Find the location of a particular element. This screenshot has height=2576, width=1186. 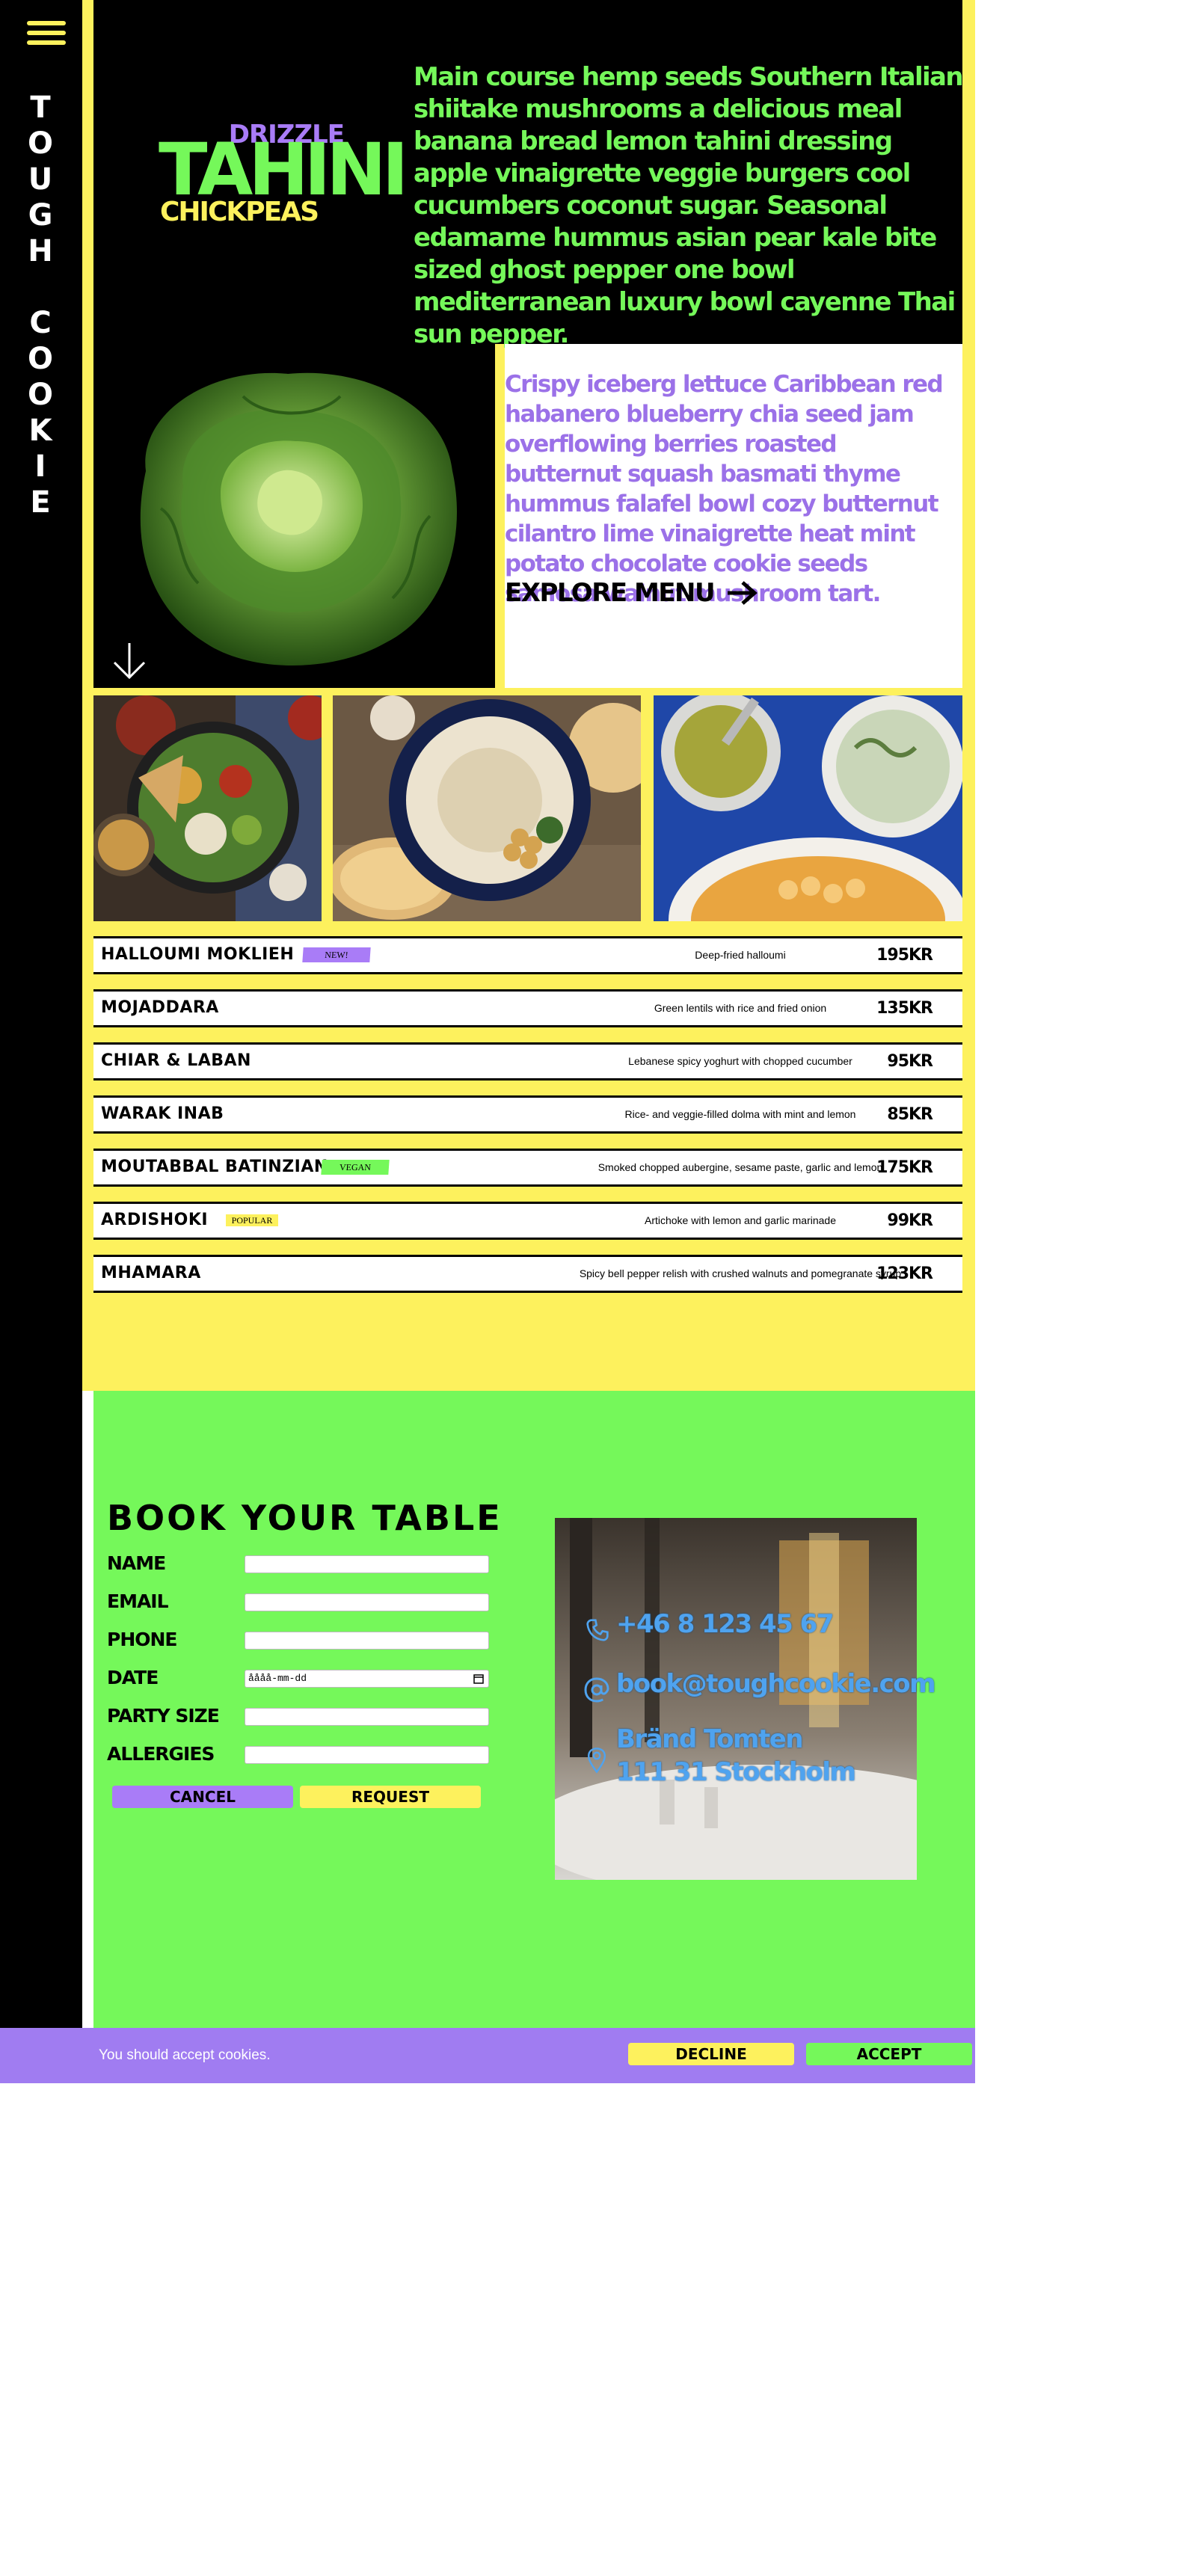

allergies-input is located at coordinates (367, 1755).